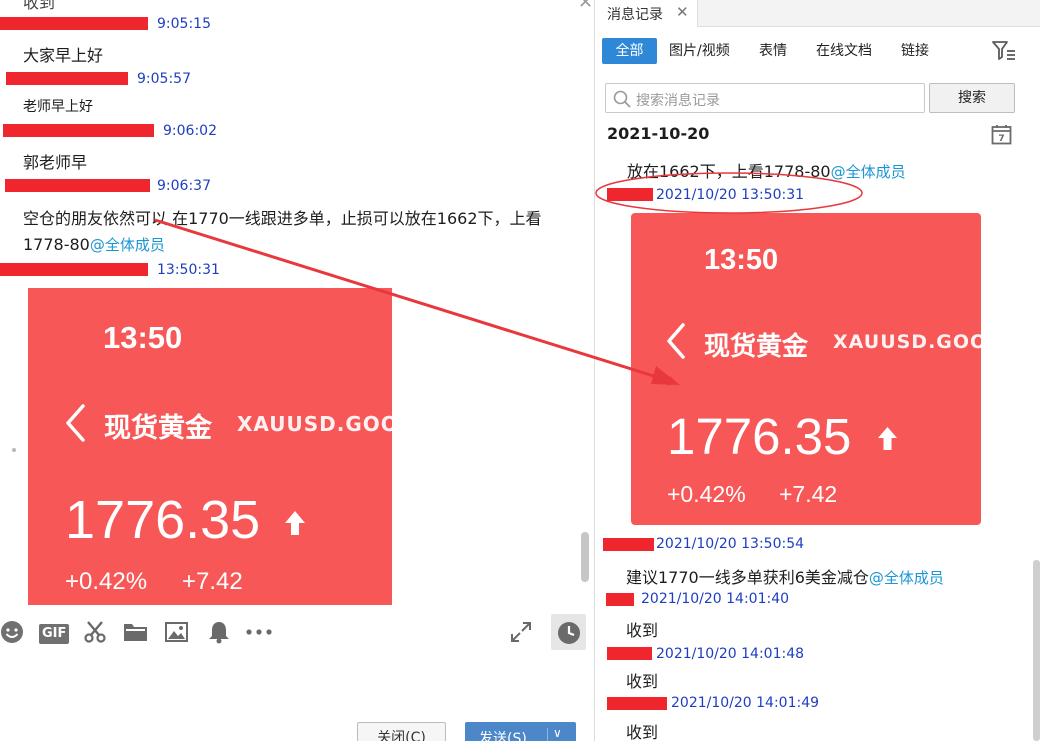 This screenshot has width=1040, height=741. What do you see at coordinates (282, 218) in the screenshot?
I see `message-text-line1: 空仓的朋友依然可以 在1770一线跟进多单，止损可以放在1662下，上看` at bounding box center [282, 218].